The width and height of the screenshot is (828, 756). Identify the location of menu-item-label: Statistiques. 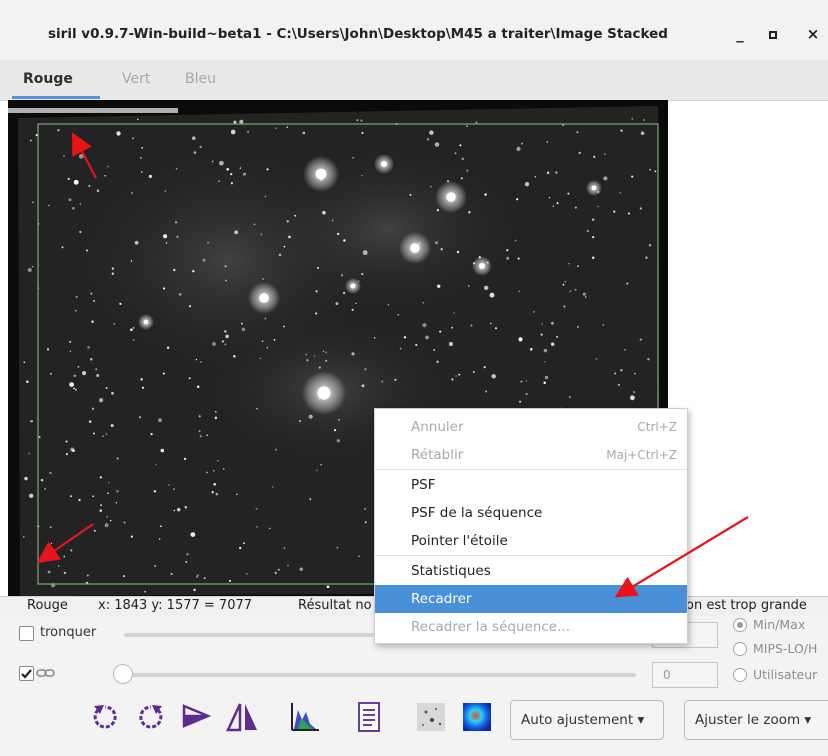
(451, 571).